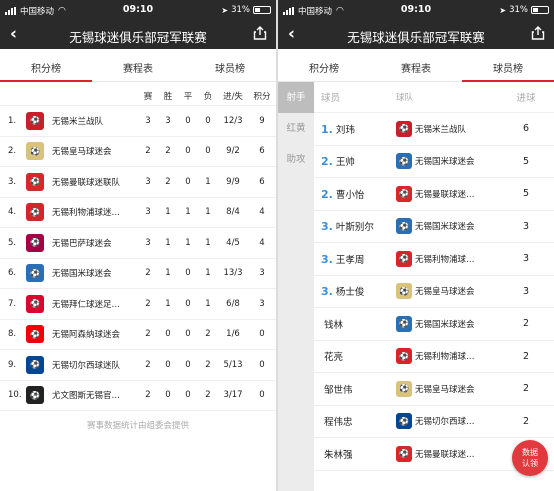 The image size is (554, 491). Describe the element at coordinates (233, 151) in the screenshot. I see `goals-for-against: 9/2` at that location.